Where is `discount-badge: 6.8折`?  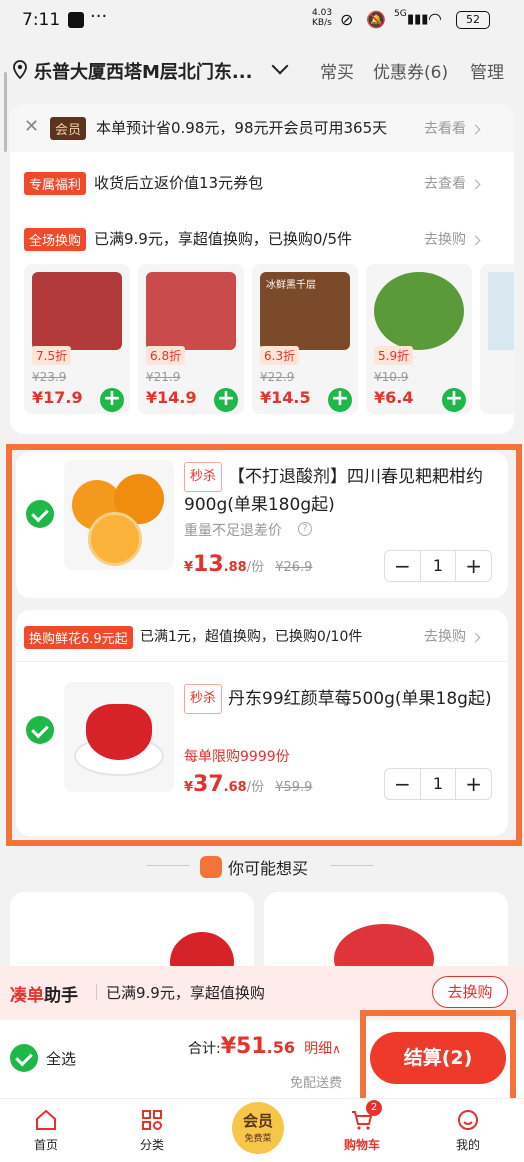 discount-badge: 6.8折 is located at coordinates (166, 355).